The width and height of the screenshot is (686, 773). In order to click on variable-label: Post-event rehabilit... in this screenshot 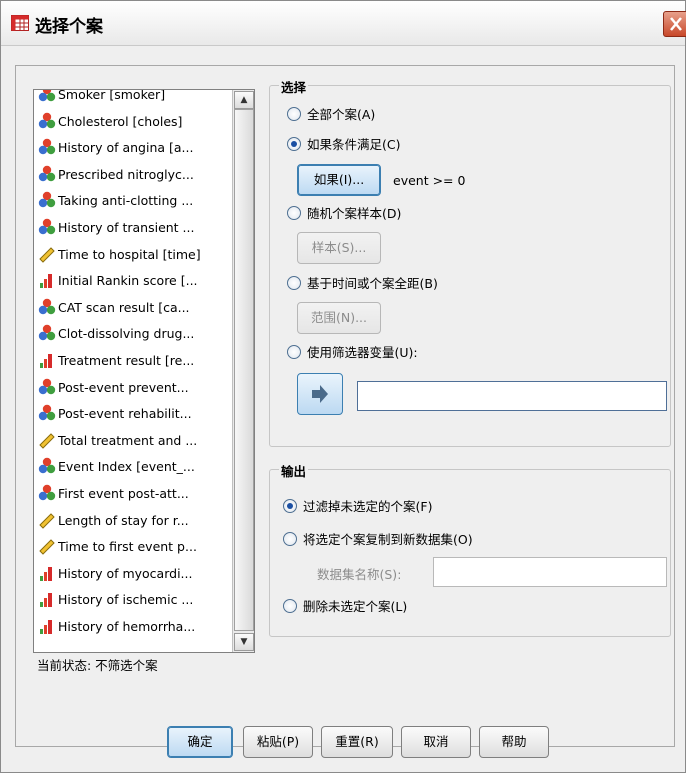, I will do `click(125, 414)`.